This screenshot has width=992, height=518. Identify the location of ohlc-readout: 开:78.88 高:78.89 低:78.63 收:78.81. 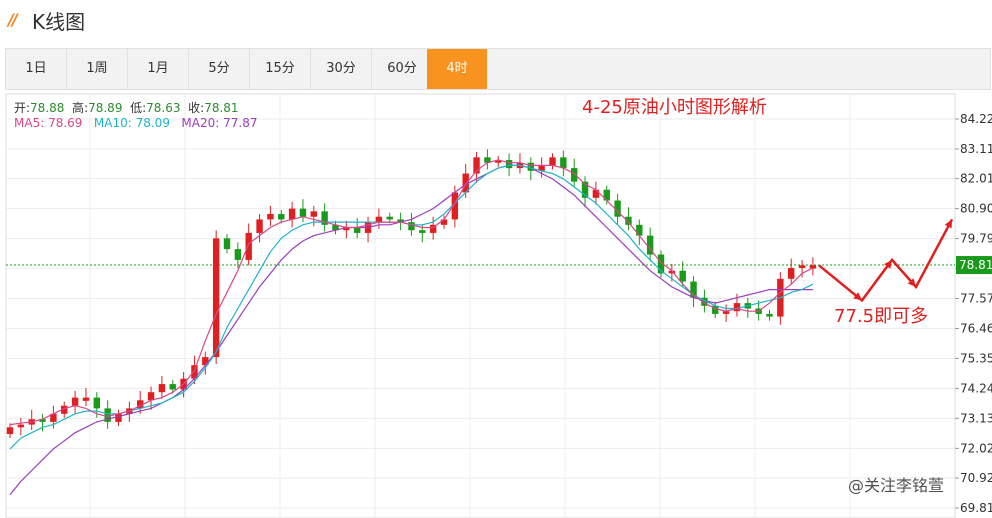
(126, 107).